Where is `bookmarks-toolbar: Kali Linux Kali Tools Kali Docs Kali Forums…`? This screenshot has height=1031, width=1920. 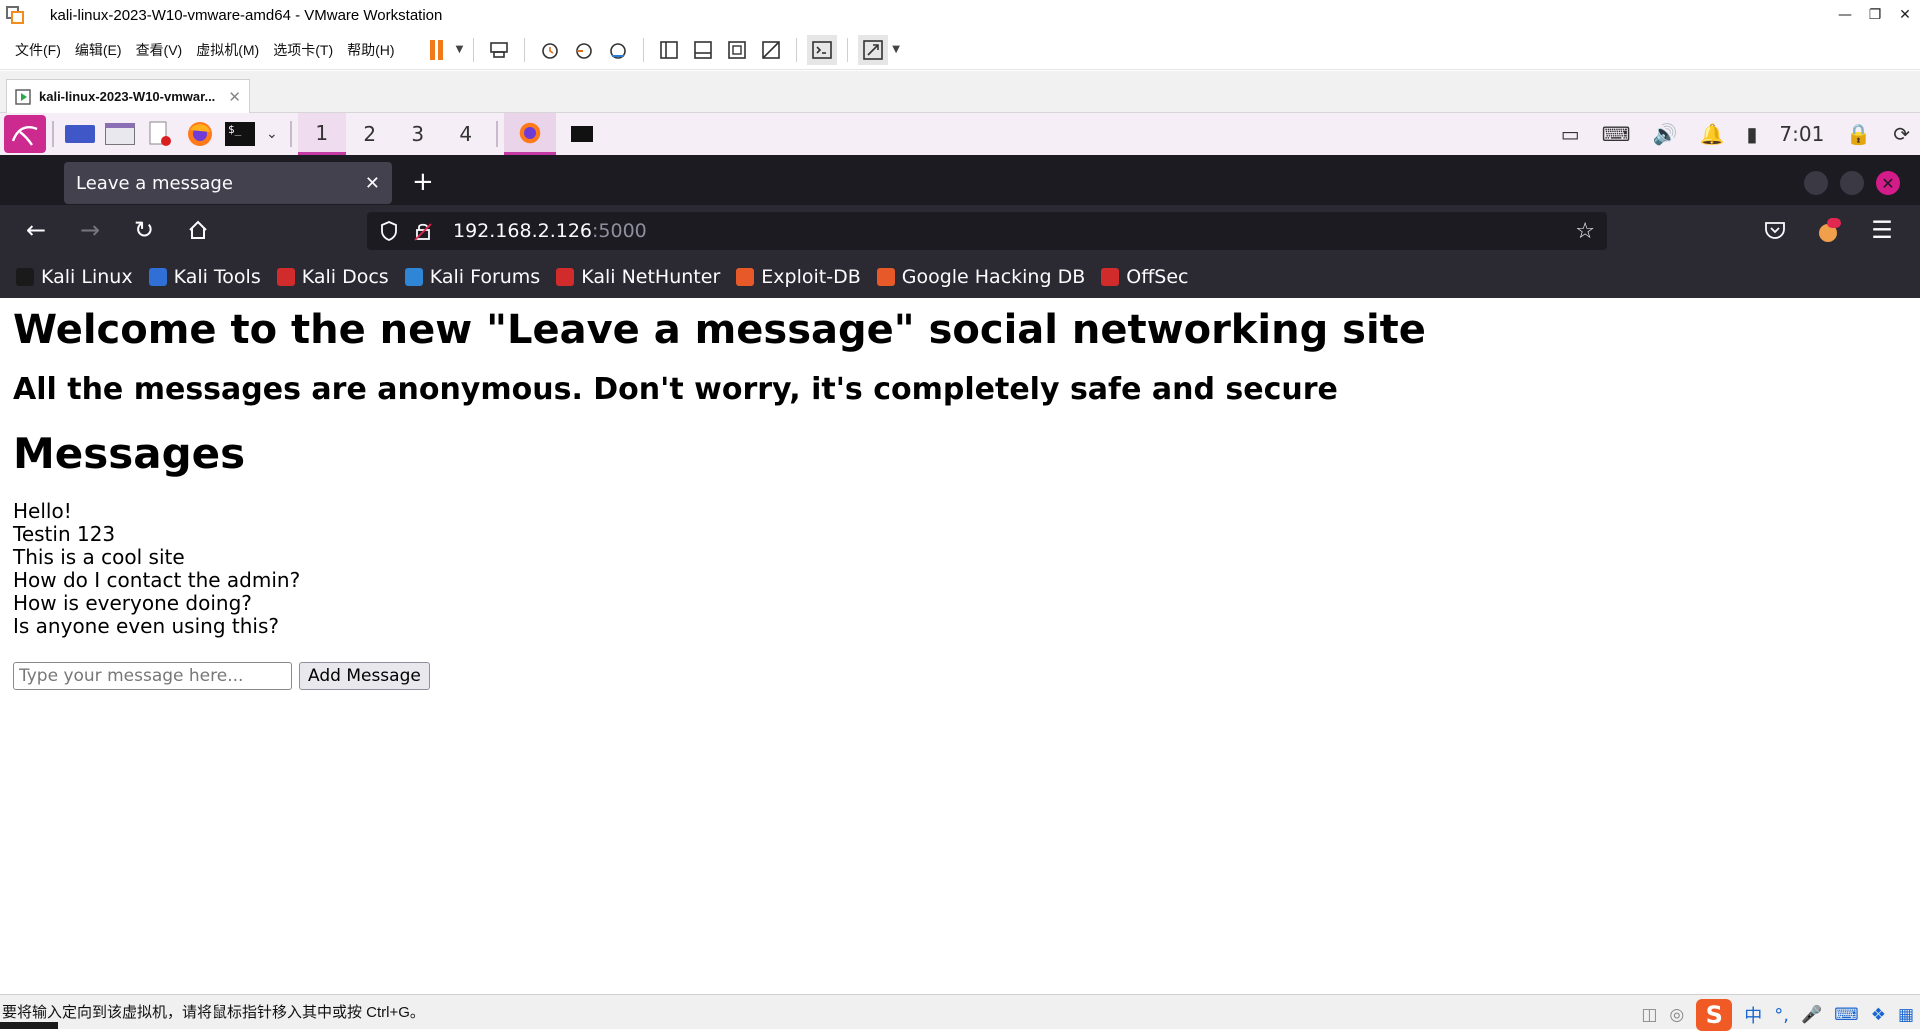 bookmarks-toolbar: Kali Linux Kali Tools Kali Docs Kali Forums… is located at coordinates (960, 276).